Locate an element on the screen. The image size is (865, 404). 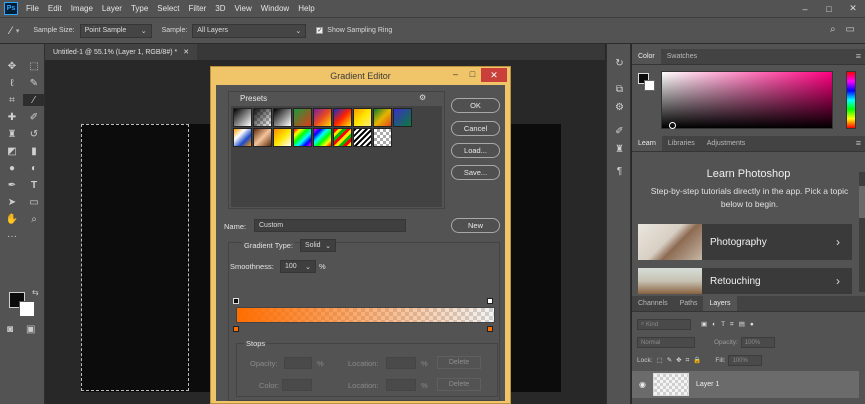
sample-size-select: Point Sample ⌄ is located at coordinates (115, 30).